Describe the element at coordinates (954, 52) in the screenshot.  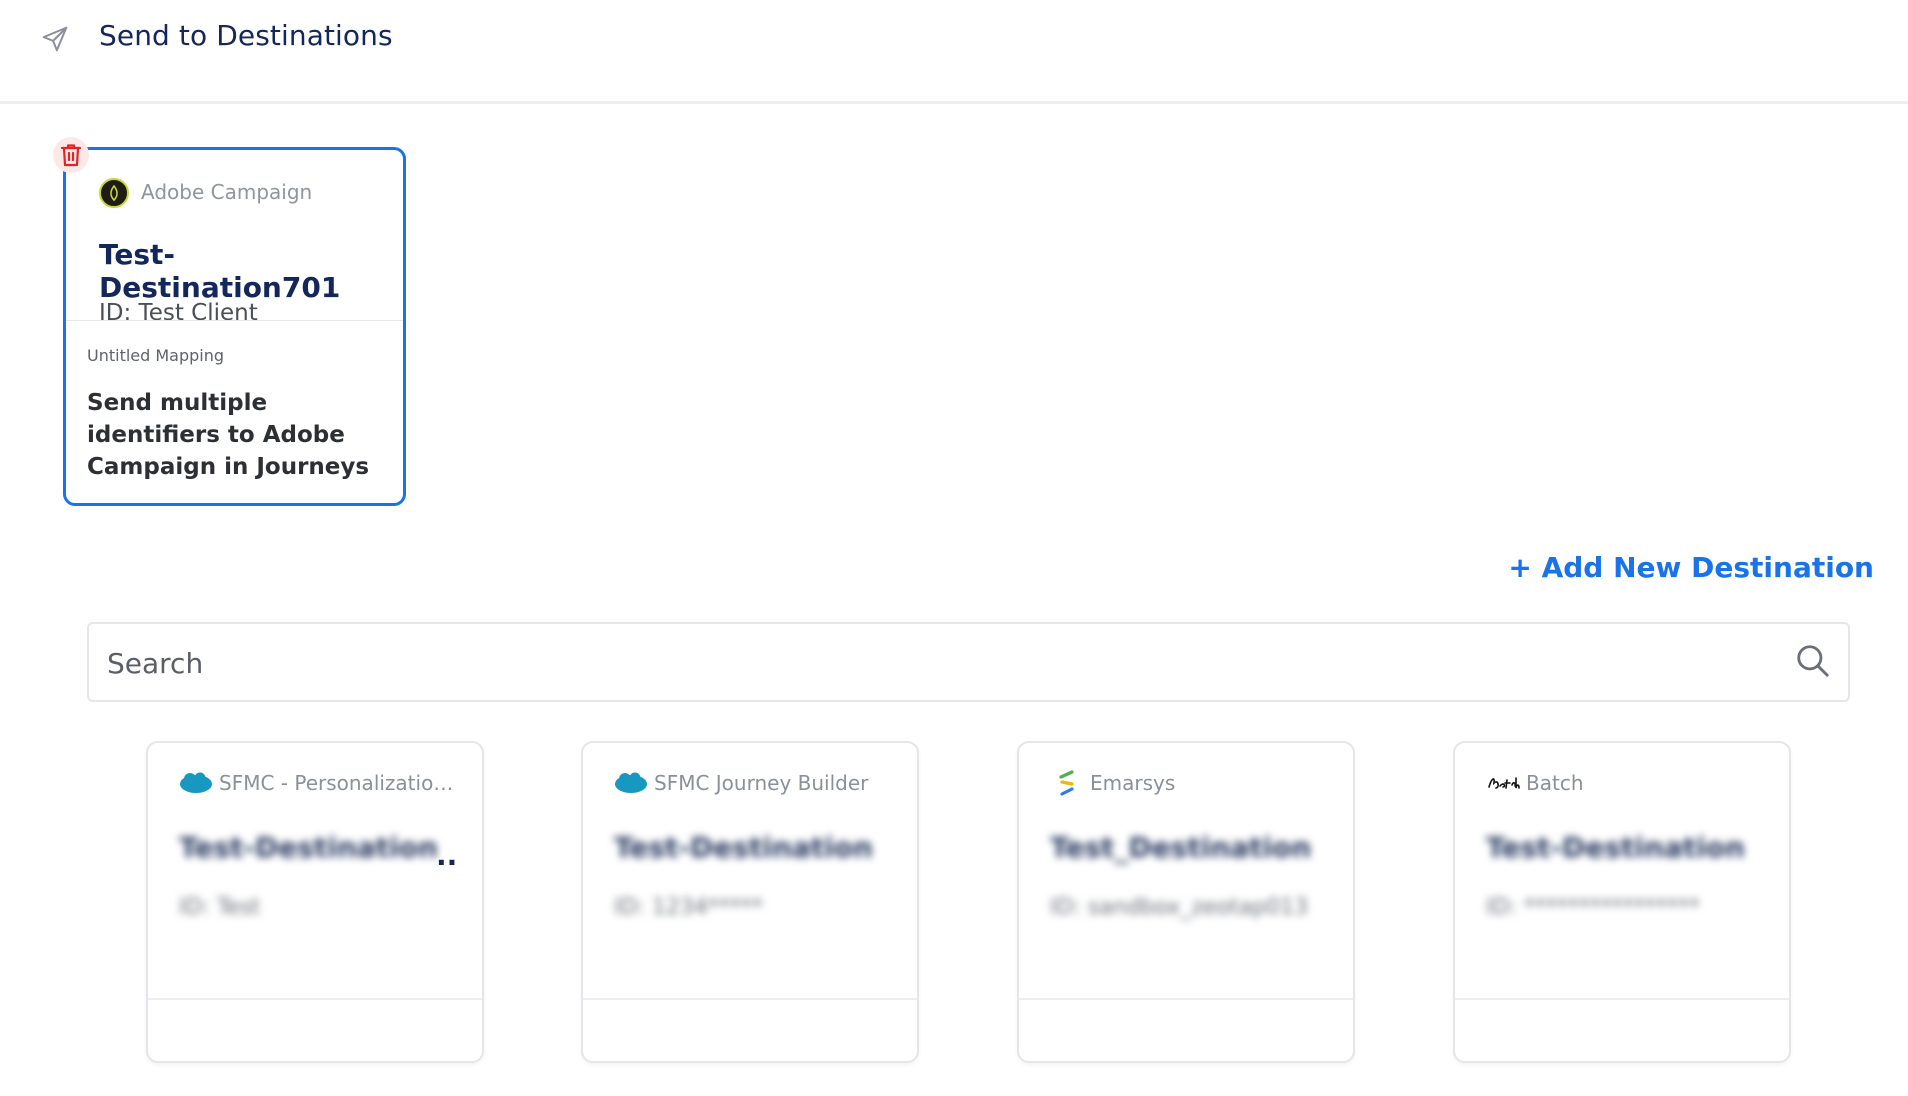
I see `page-header: Send to Destinations` at that location.